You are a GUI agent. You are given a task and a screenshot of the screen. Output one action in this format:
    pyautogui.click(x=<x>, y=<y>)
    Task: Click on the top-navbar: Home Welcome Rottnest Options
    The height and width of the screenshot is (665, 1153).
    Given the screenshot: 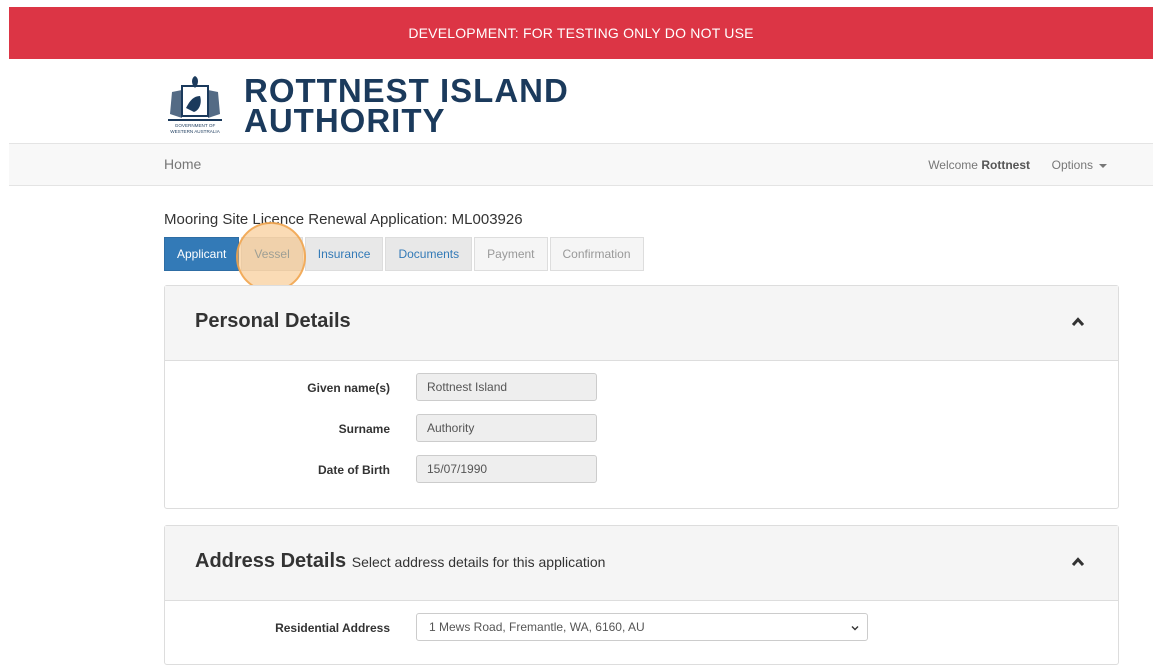 What is the action you would take?
    pyautogui.click(x=581, y=164)
    